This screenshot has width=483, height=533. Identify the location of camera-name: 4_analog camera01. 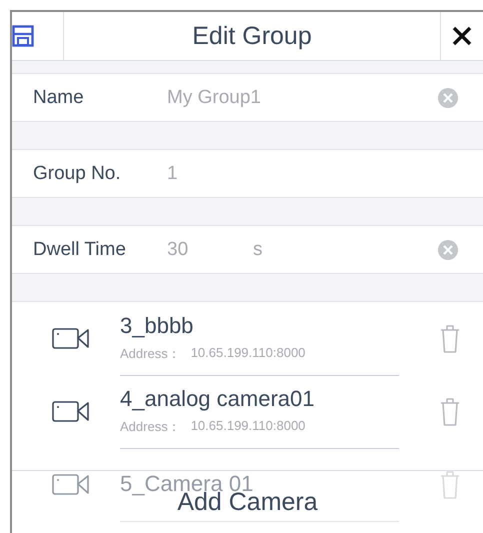
(218, 399).